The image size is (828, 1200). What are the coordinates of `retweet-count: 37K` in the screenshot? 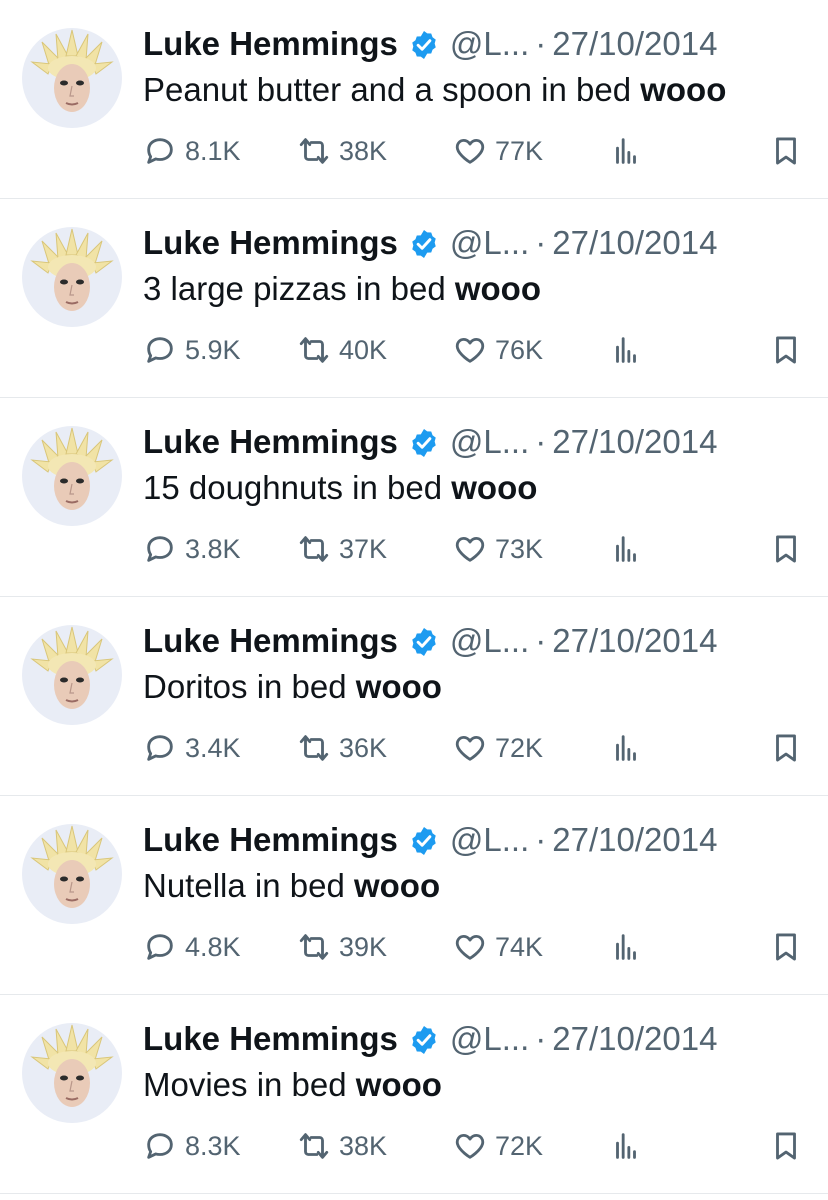 It's located at (363, 548).